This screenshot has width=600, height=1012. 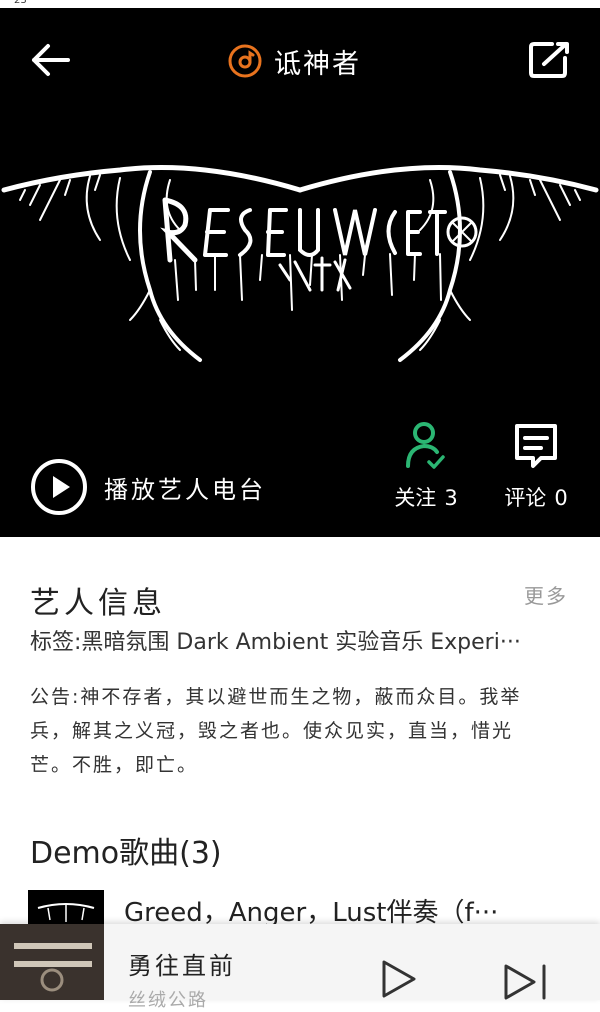 I want to click on play-icon, so click(x=398, y=979).